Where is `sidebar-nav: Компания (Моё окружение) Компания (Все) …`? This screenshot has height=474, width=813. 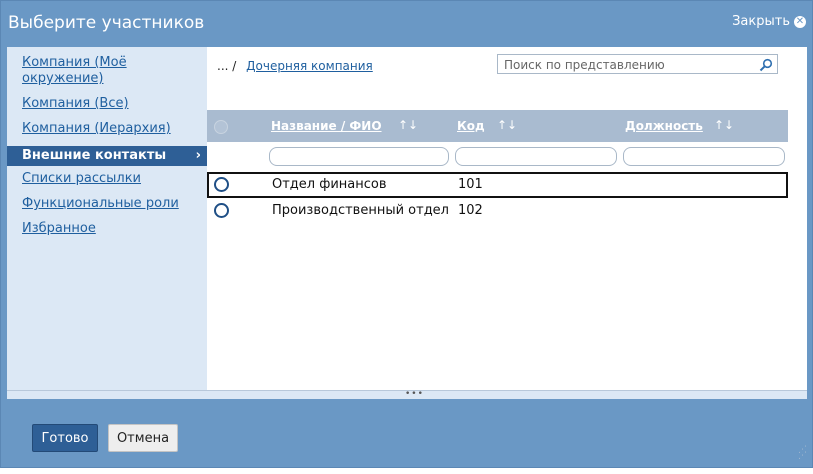
sidebar-nav: Компания (Моё окружение) Компания (Все) … is located at coordinates (107, 150).